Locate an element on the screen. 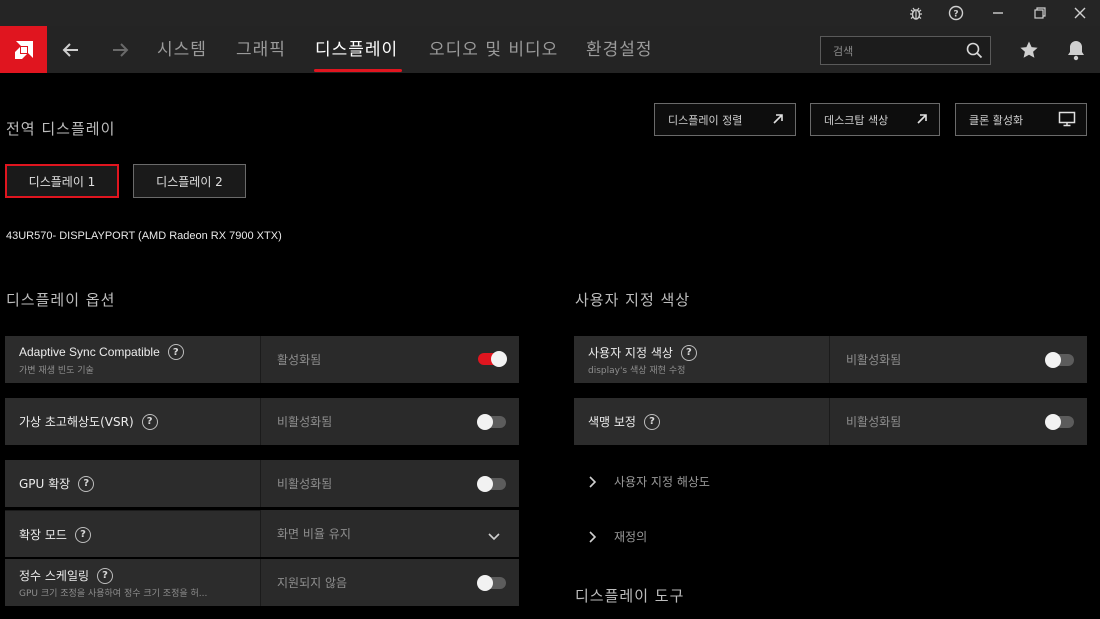 This screenshot has height=619, width=1100. color-blind-toggle is located at coordinates (1059, 422).